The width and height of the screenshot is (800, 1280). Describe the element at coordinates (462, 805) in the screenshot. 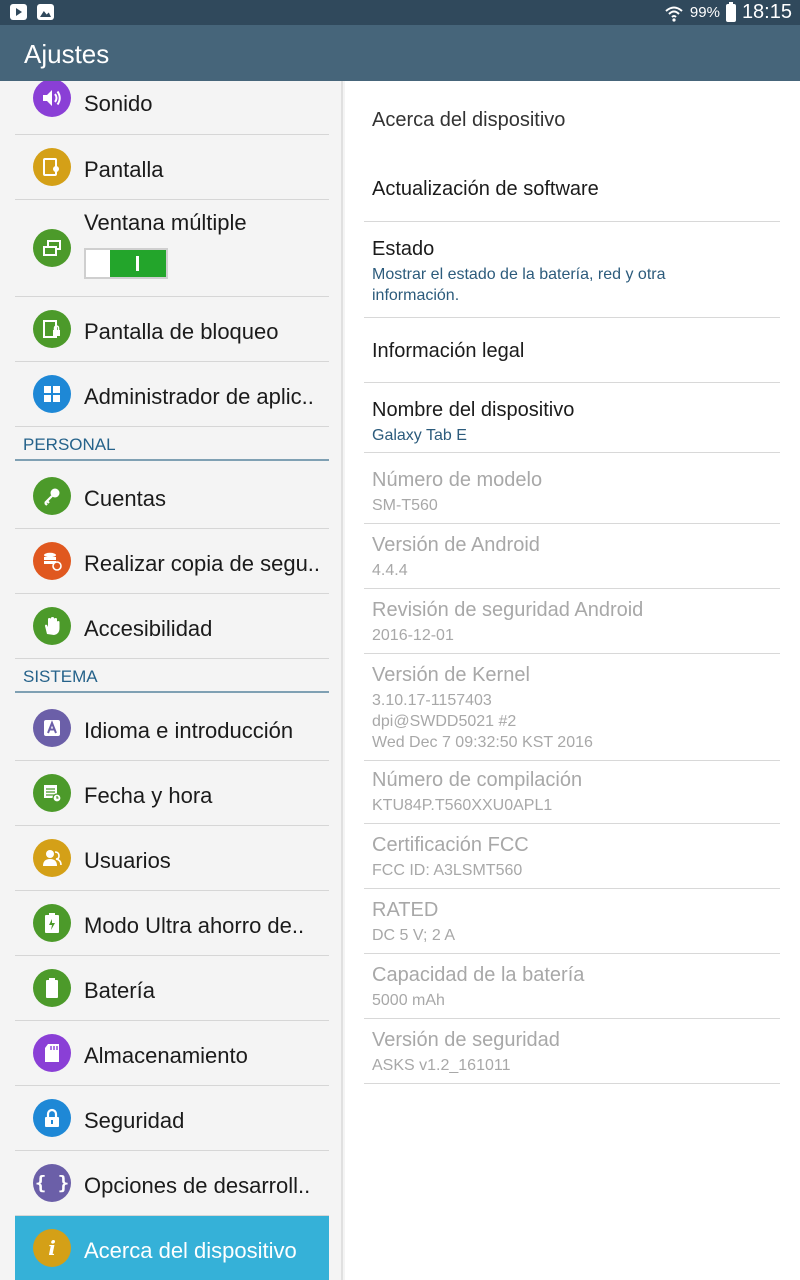

I see `about-item-subtitle: KTU84P.T560XXU0APL1` at that location.